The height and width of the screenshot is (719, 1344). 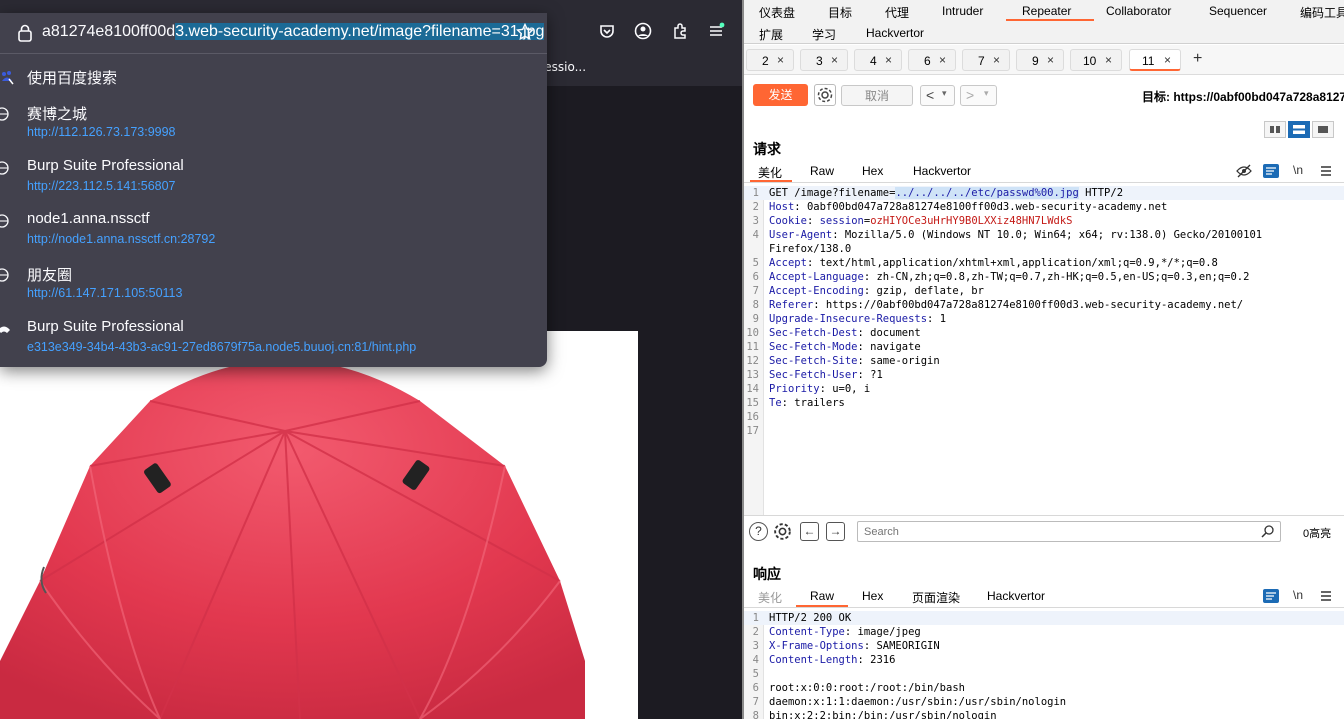 I want to click on repeater-tab: 2 ×, so click(x=770, y=60).